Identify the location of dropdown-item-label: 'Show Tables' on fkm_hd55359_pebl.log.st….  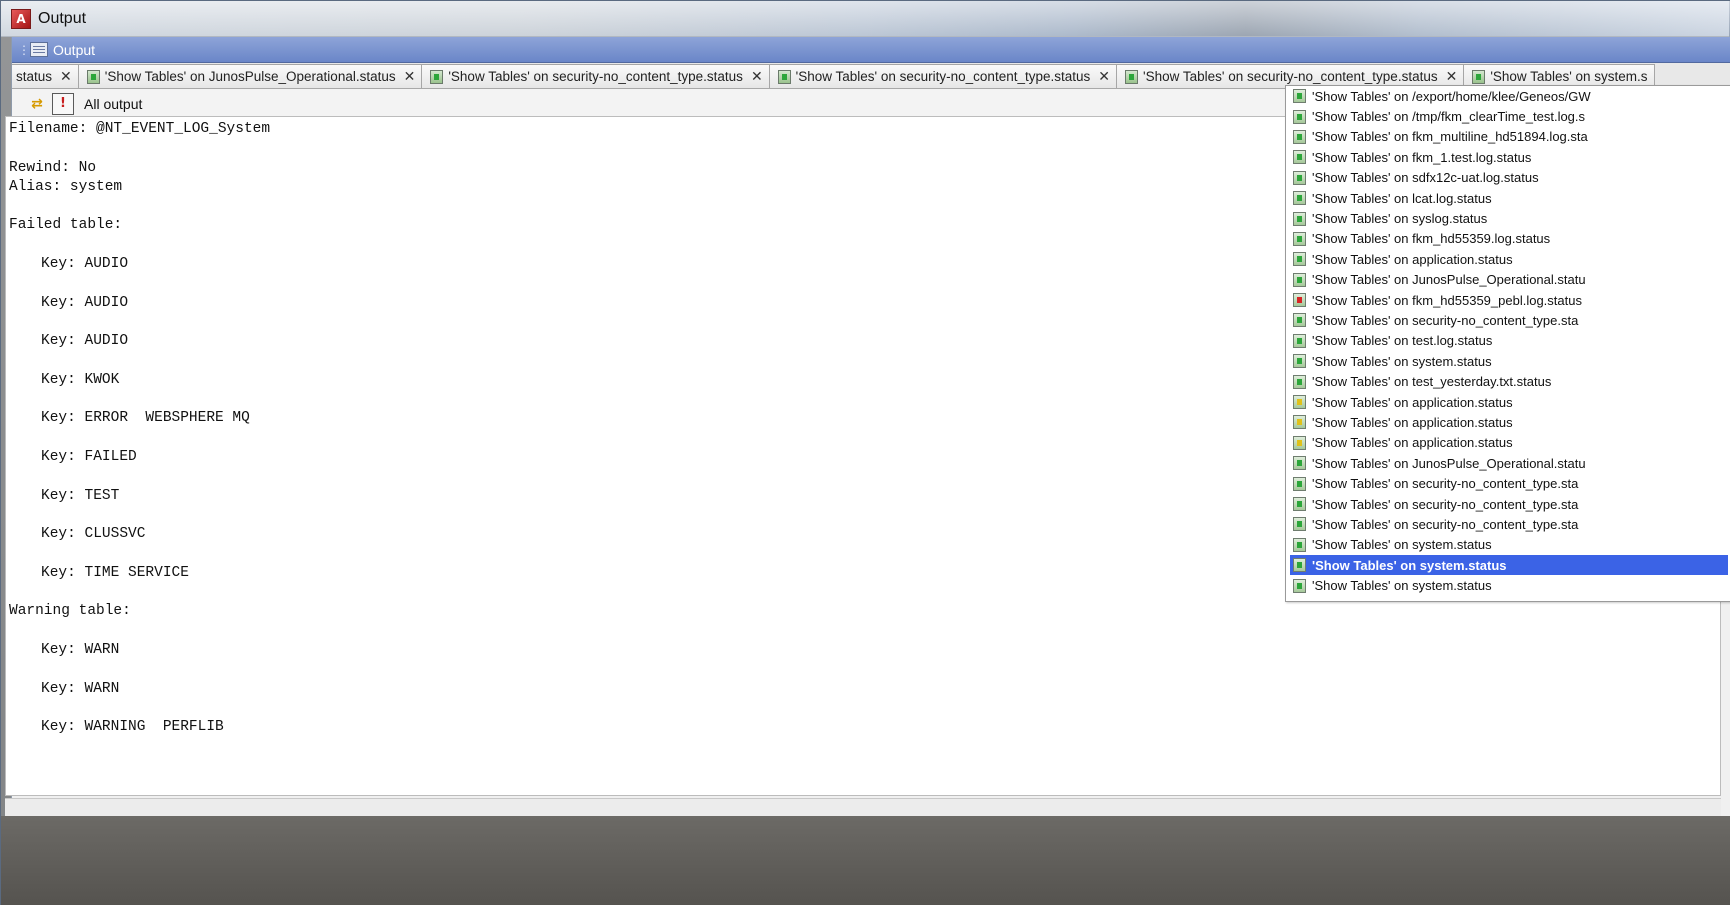
(1447, 300).